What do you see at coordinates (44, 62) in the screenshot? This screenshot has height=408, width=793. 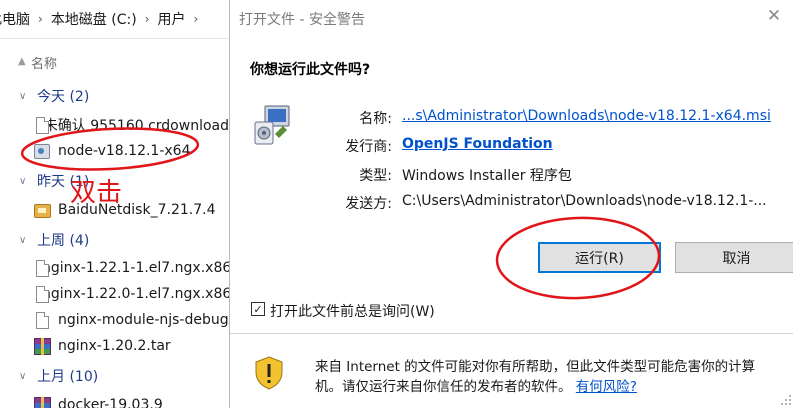 I see `column-header-name: 名称` at bounding box center [44, 62].